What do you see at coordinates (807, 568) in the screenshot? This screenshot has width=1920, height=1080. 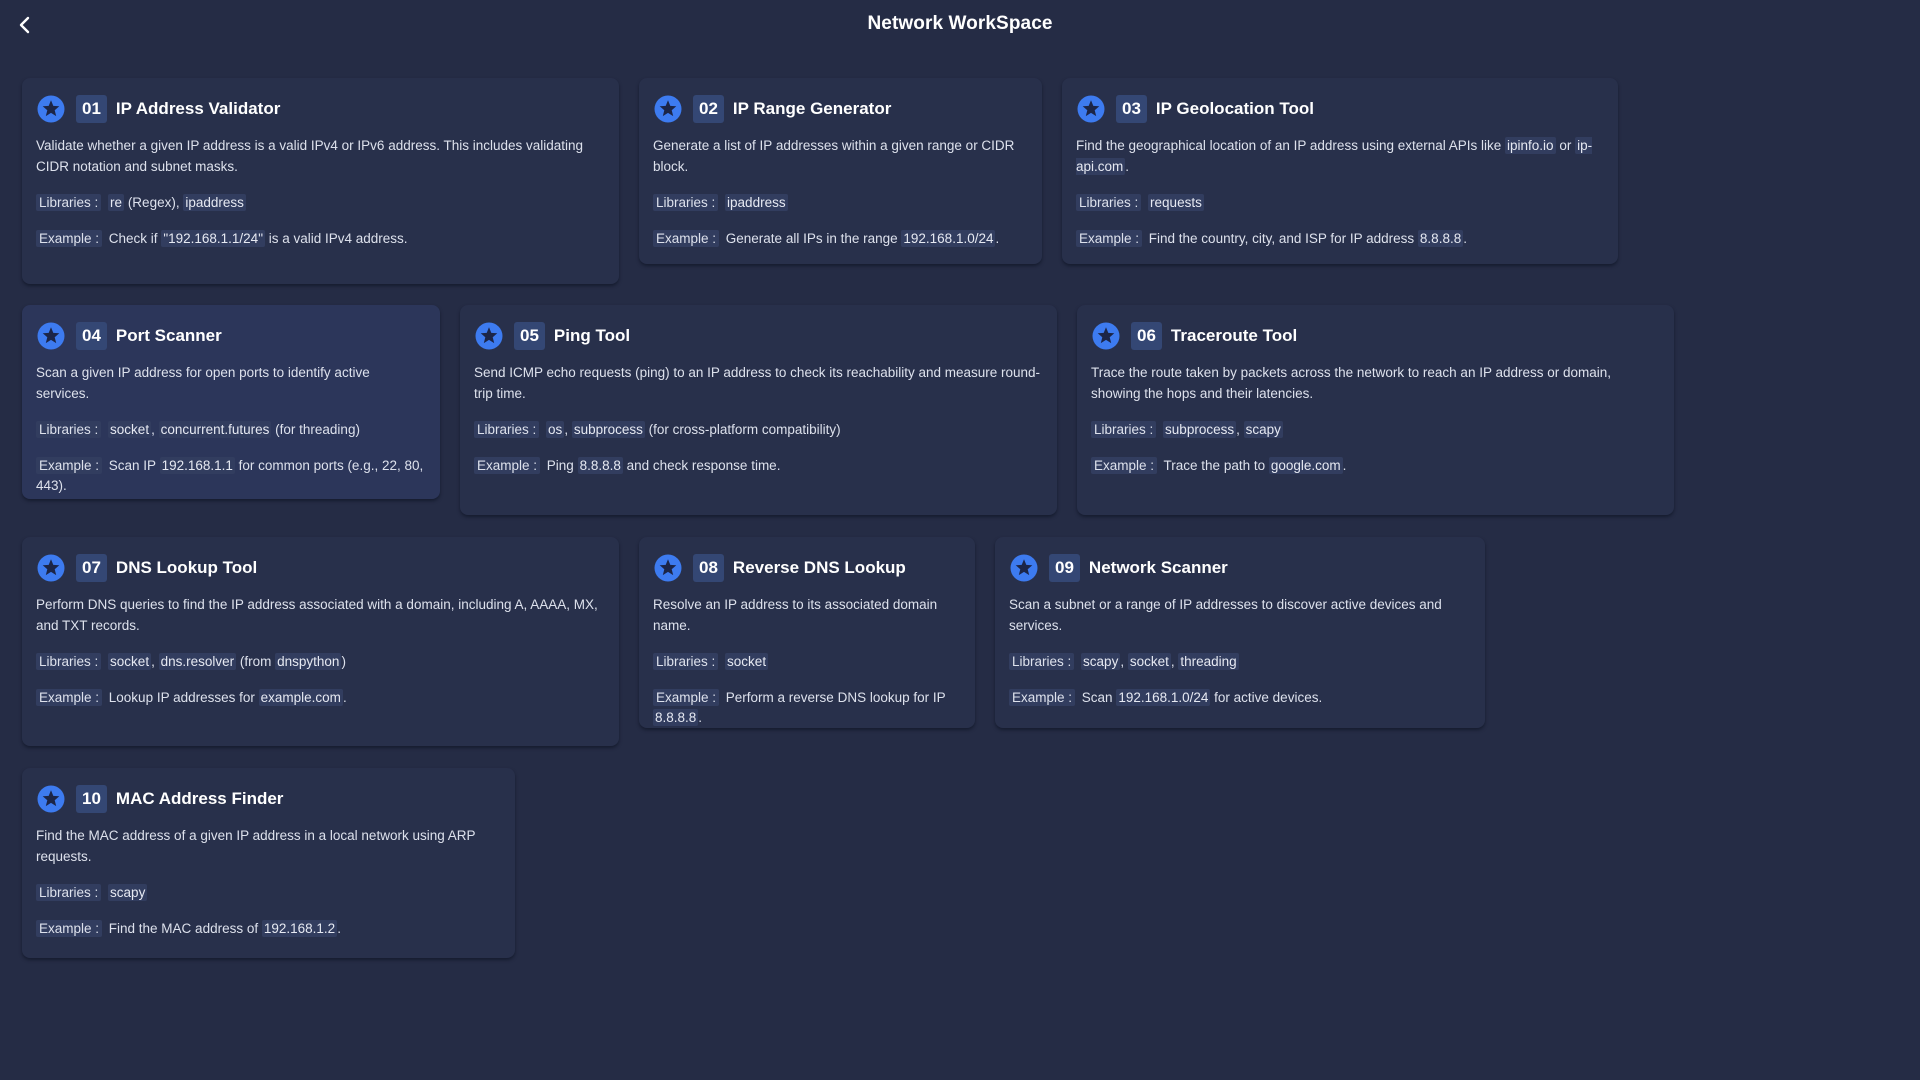 I see `card-header: 08 Reverse DNS Lookup` at bounding box center [807, 568].